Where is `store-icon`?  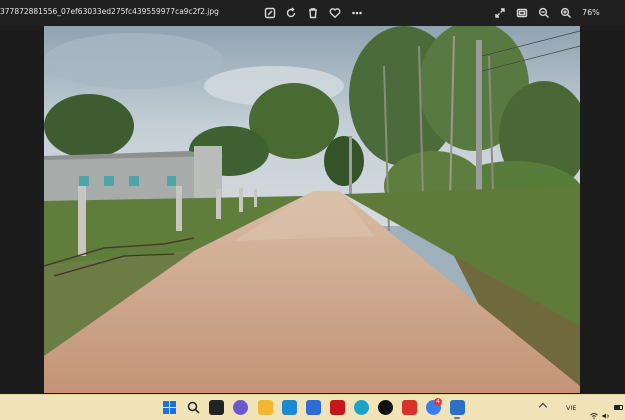 store-icon is located at coordinates (313, 407).